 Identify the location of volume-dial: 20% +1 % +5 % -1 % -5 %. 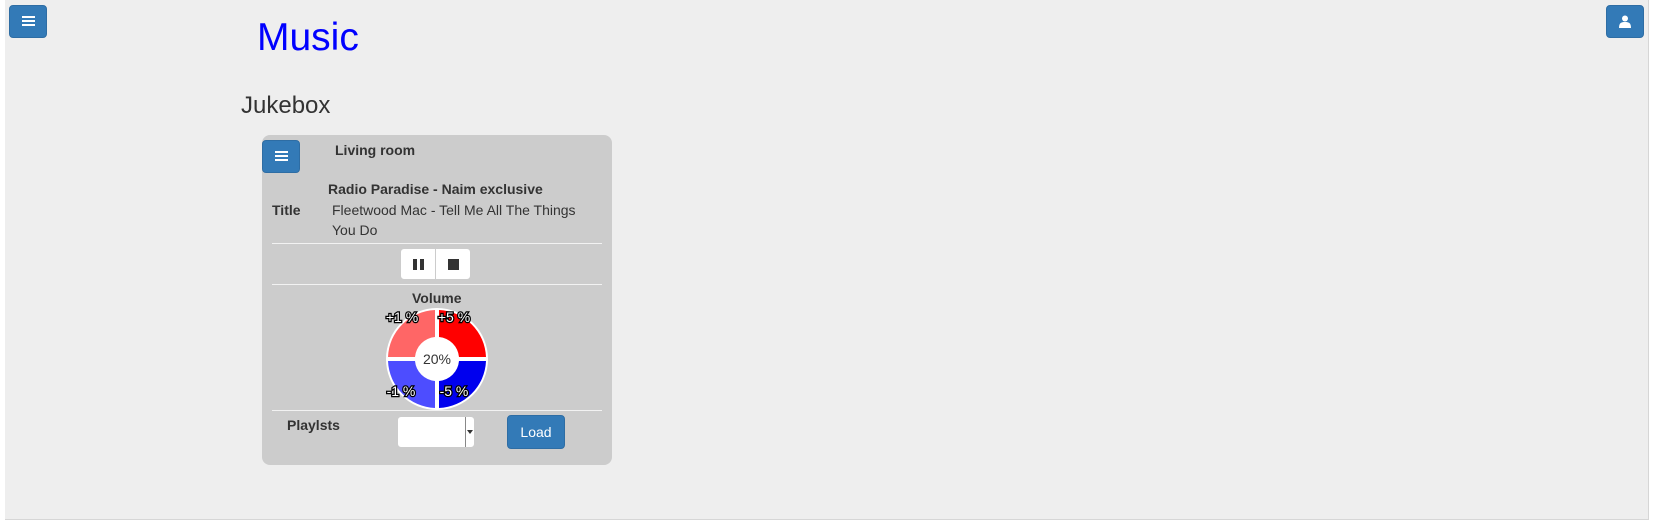
(436, 359).